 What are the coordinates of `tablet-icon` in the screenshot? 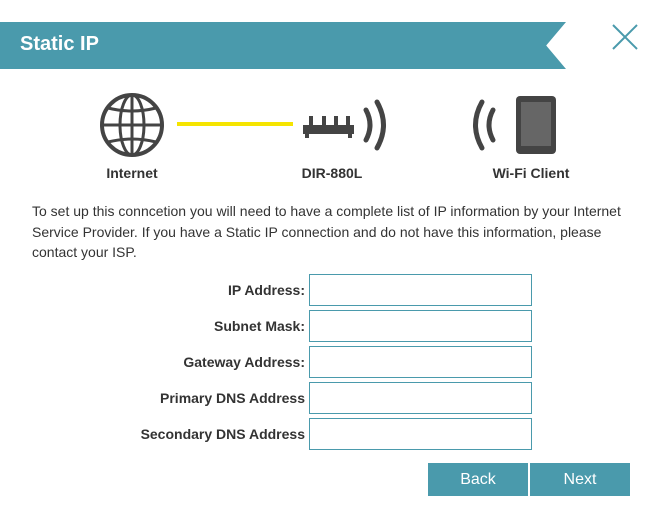 It's located at (536, 125).